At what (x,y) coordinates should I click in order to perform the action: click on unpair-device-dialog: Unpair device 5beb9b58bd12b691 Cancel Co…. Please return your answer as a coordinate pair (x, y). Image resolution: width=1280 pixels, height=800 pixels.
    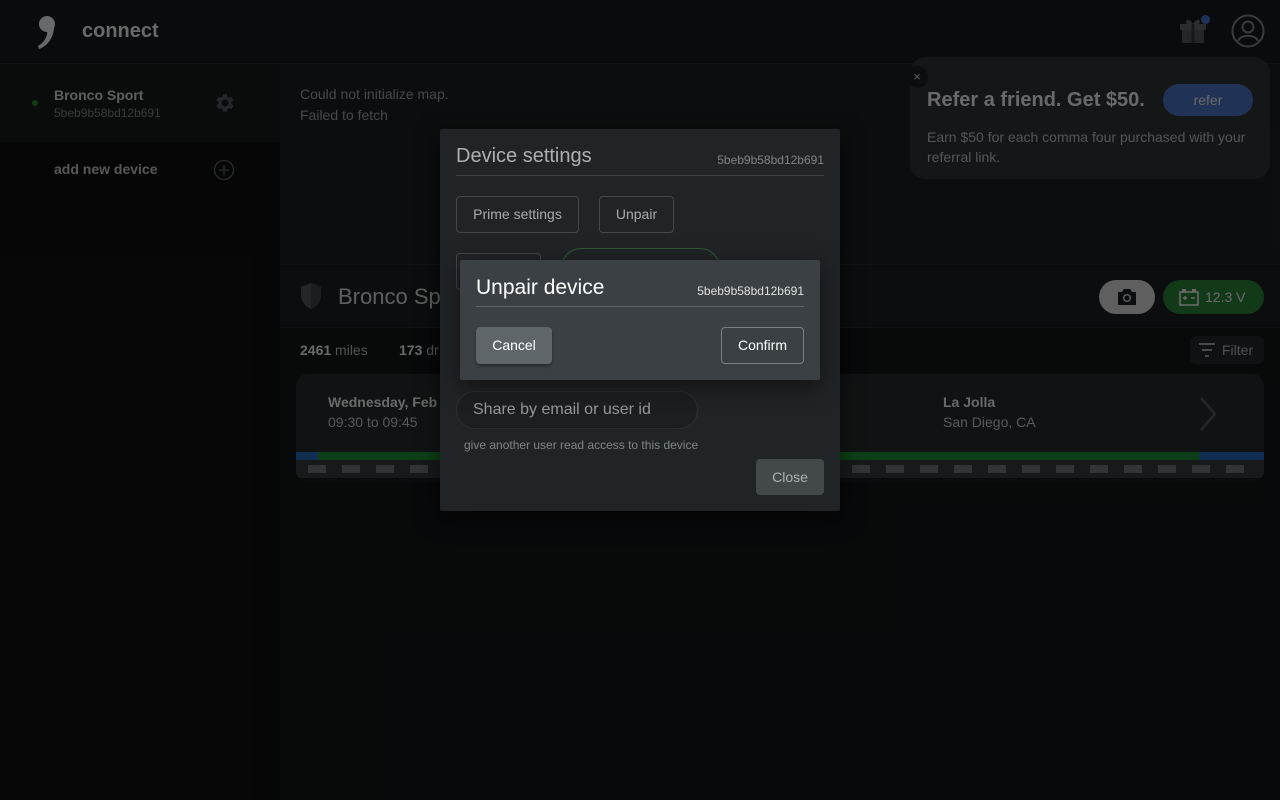
    Looking at the image, I should click on (640, 320).